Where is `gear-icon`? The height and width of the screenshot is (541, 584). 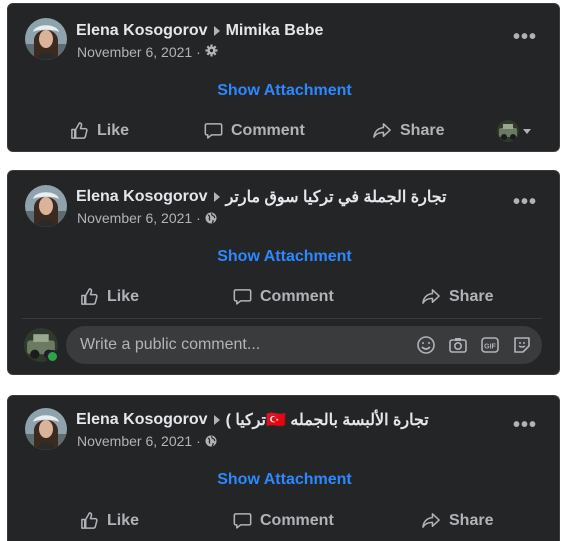
gear-icon is located at coordinates (211, 52).